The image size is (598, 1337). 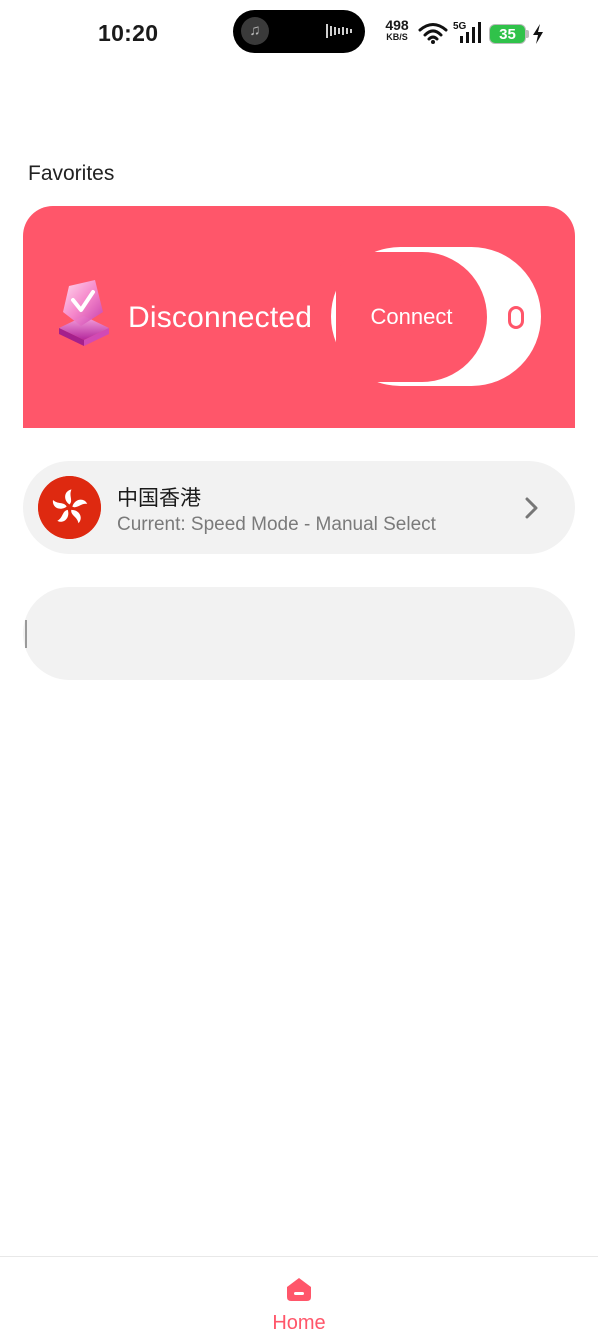 I want to click on dynamic-island: ♫, so click(x=299, y=31).